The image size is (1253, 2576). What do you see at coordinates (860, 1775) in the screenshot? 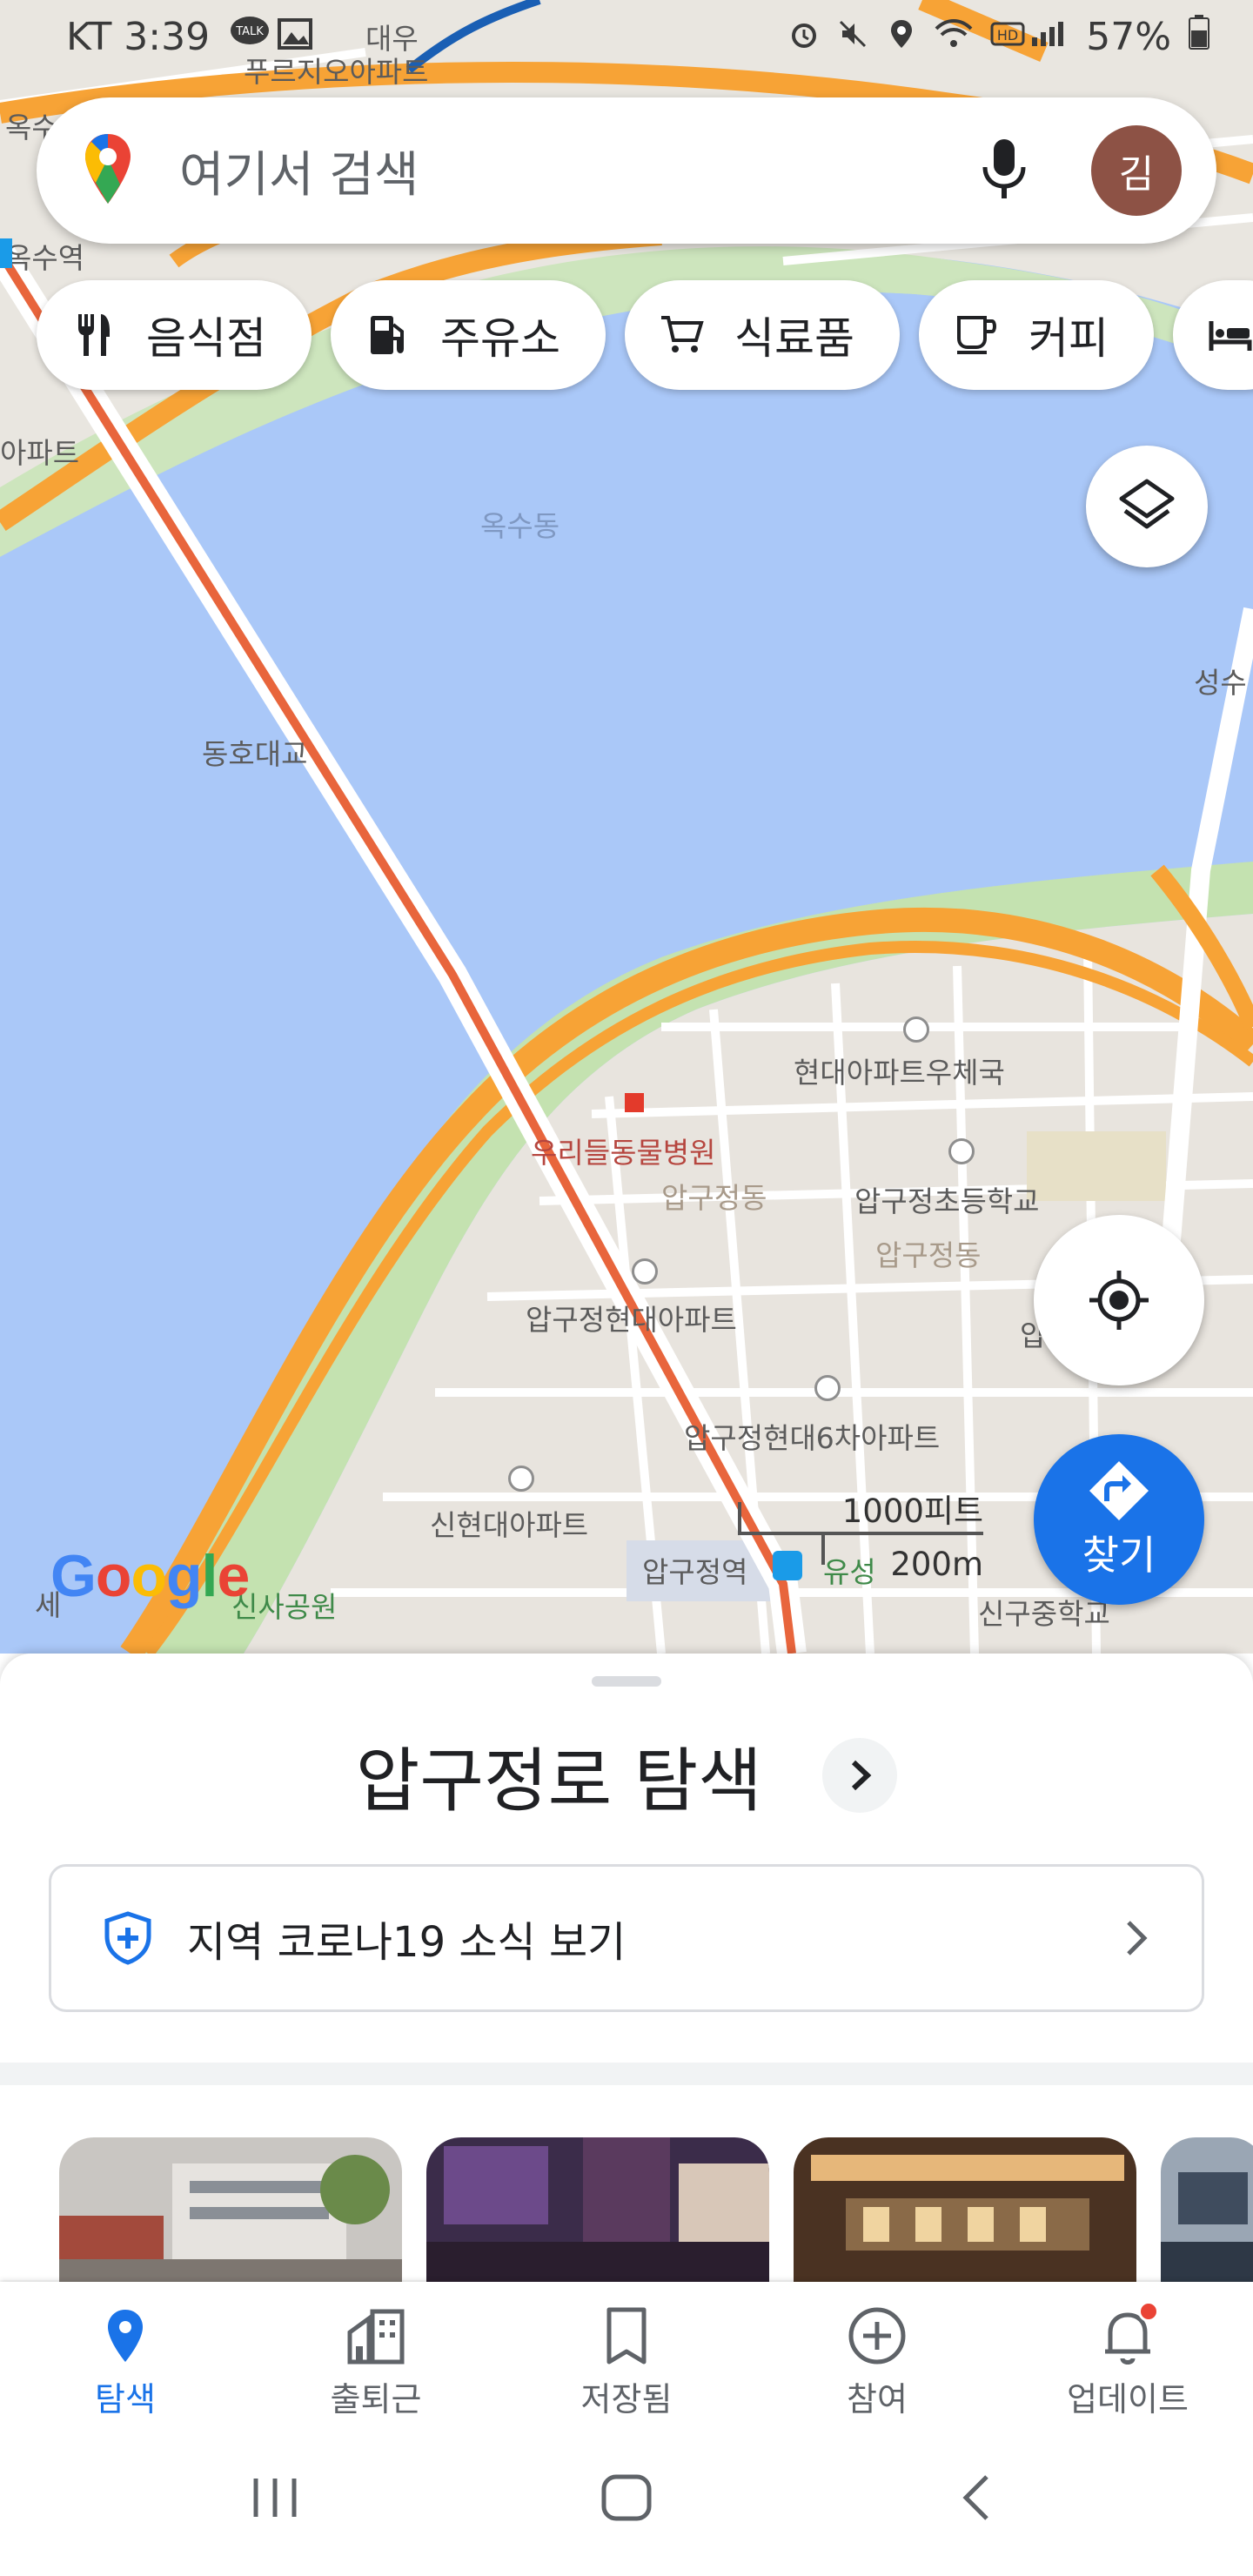
I see `explore-arrow-button` at bounding box center [860, 1775].